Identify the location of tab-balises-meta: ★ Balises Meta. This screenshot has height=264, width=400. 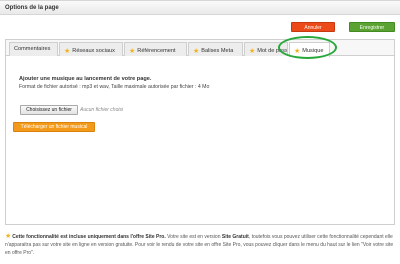
(215, 49).